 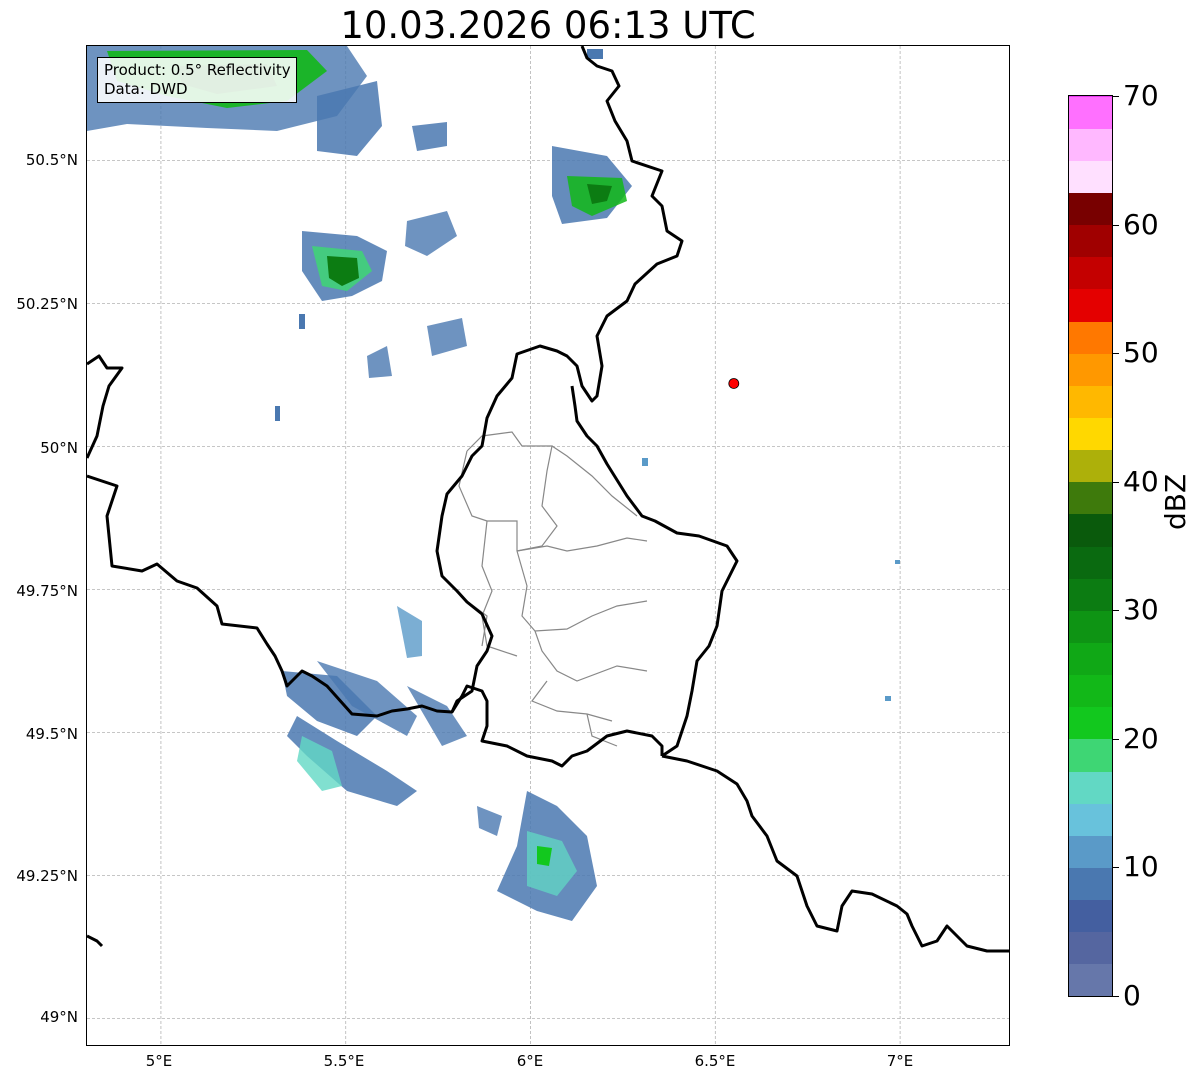 What do you see at coordinates (374, 706) in the screenshot?
I see `echo-southwest` at bounding box center [374, 706].